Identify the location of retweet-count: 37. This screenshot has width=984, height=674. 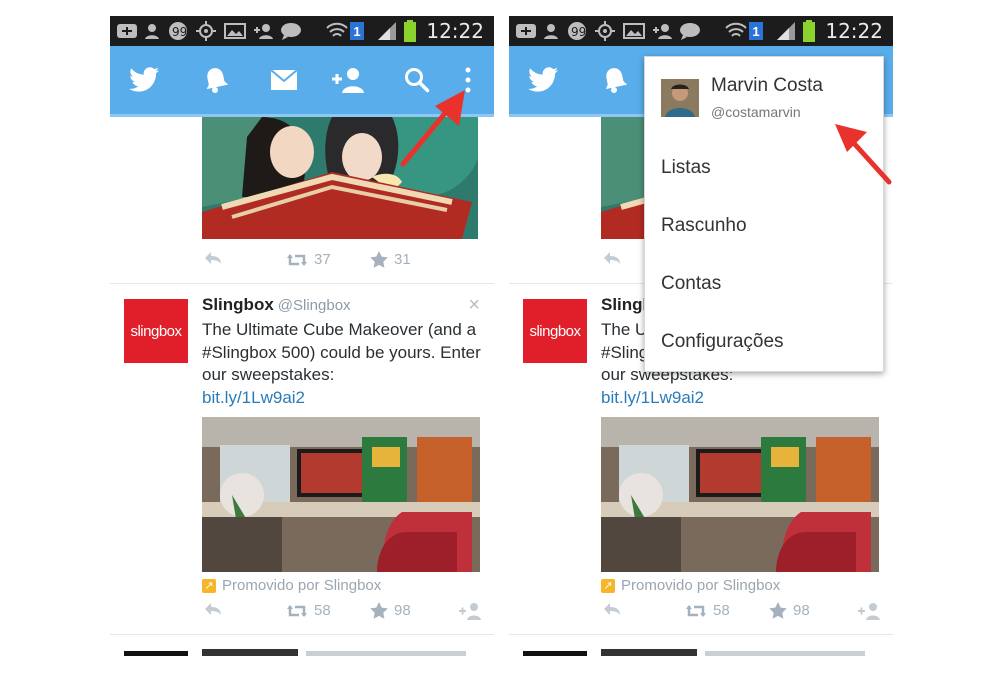
(322, 259).